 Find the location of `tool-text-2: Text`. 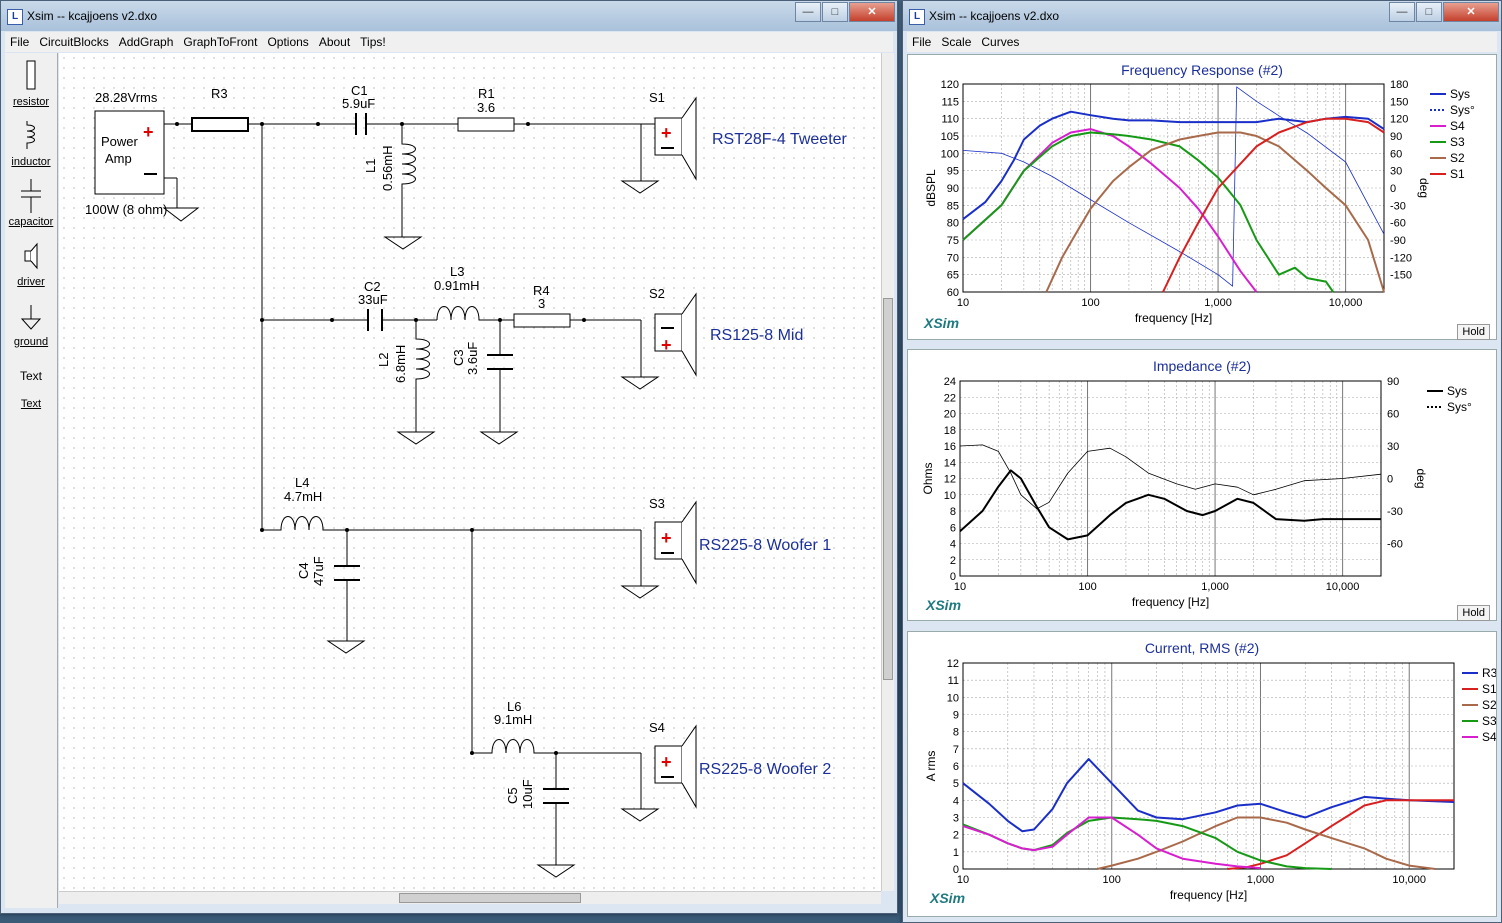

tool-text-2: Text is located at coordinates (31, 404).